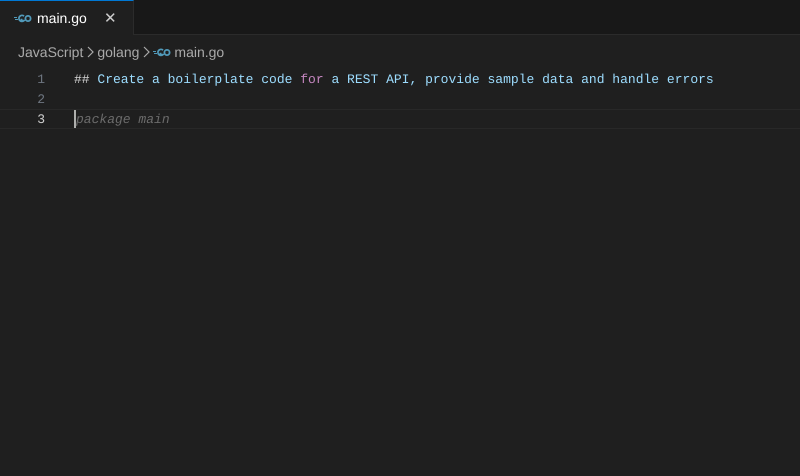 This screenshot has height=476, width=800. I want to click on code-line: ## Create a boilerplate code for a REST API, provide sample data and handle errors, so click(394, 79).